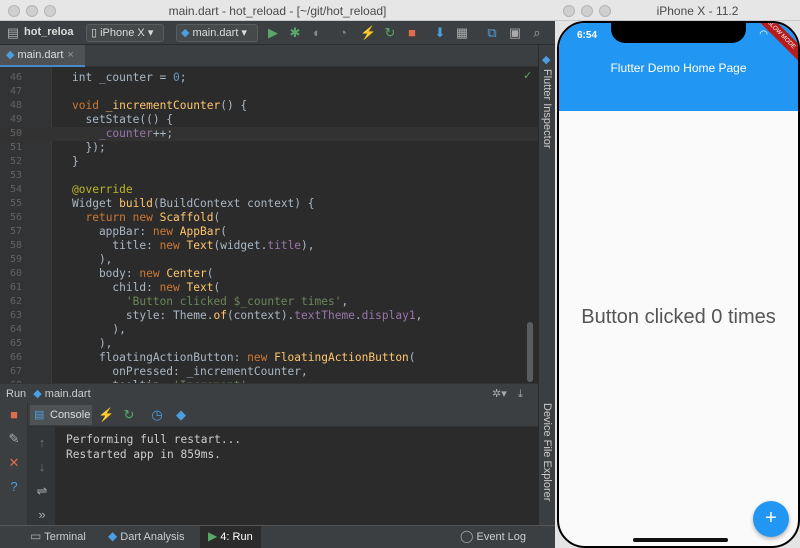 This screenshot has height=548, width=800. I want to click on check-icon: ✓, so click(528, 76).